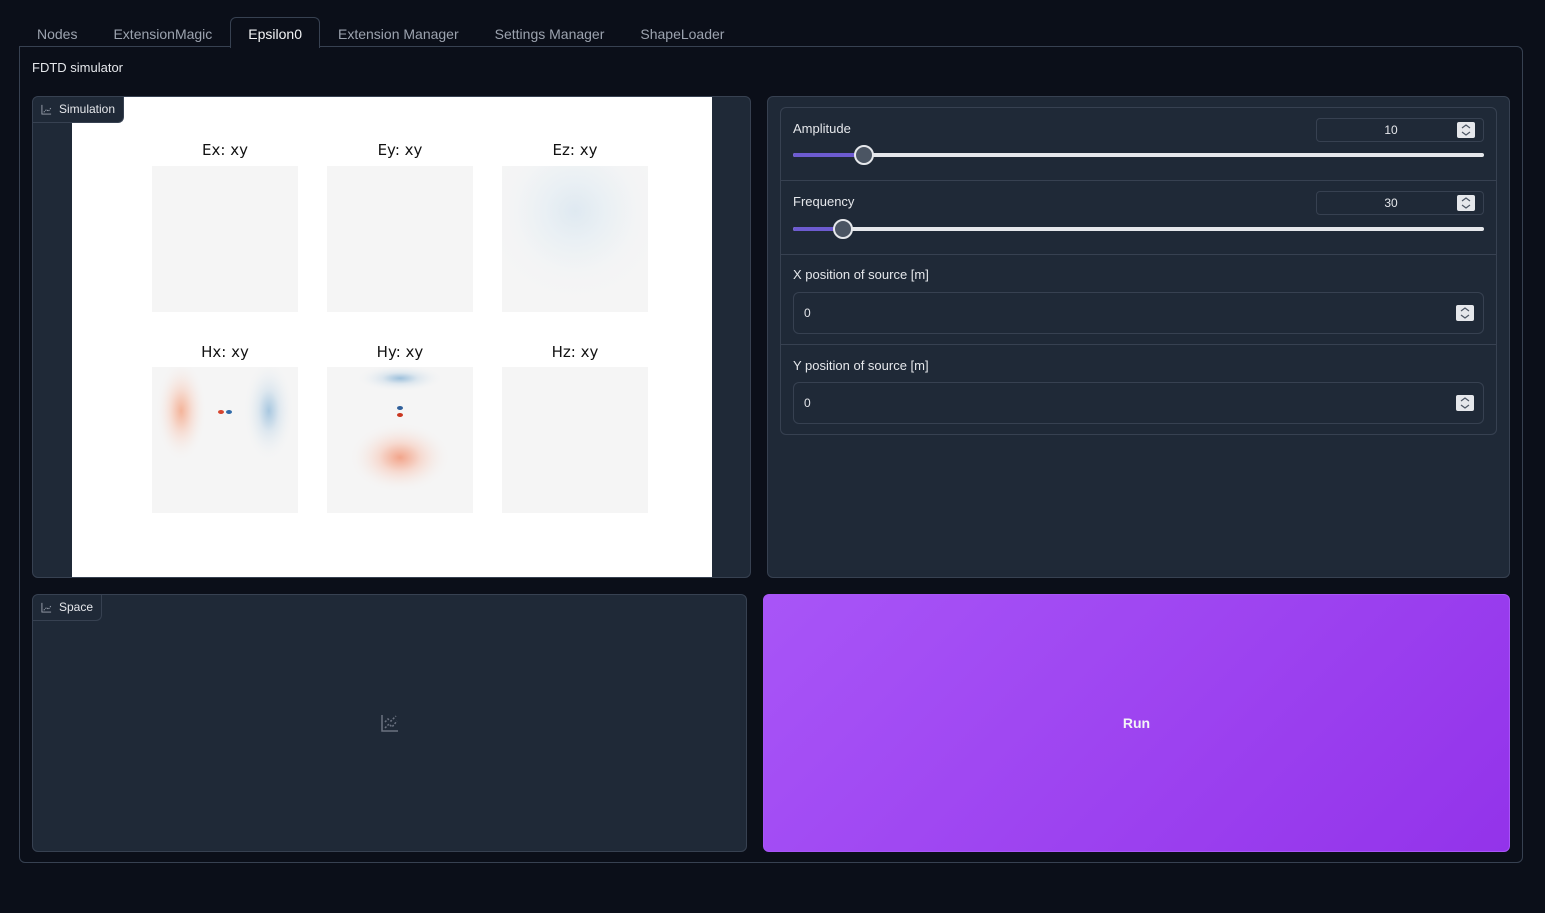 The width and height of the screenshot is (1545, 913). What do you see at coordinates (1138, 313) in the screenshot?
I see `x-position-input: 0` at bounding box center [1138, 313].